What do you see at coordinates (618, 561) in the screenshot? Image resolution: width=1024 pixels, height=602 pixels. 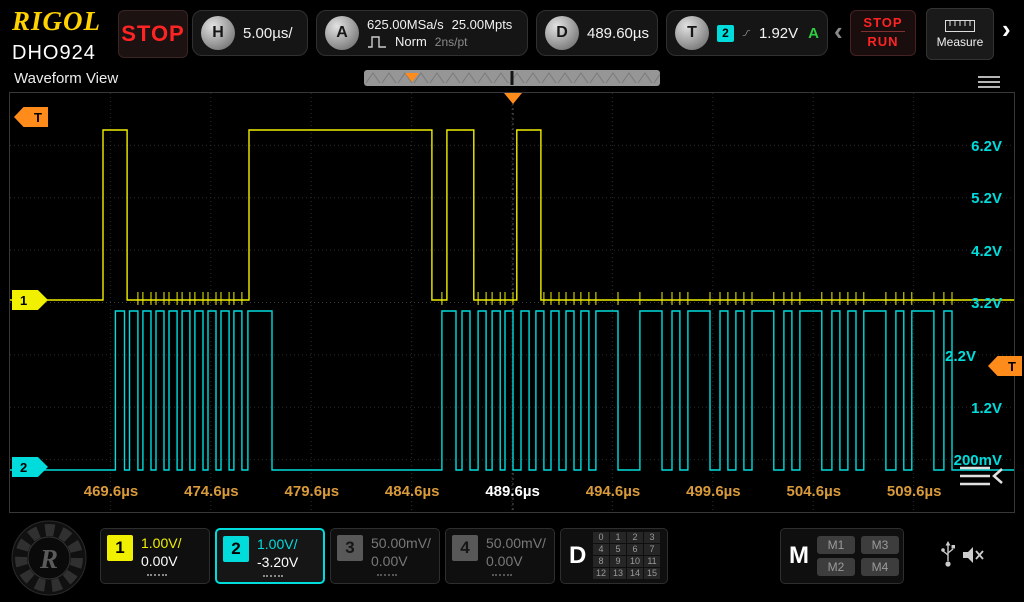 I see `digital-channel-cell: 9` at bounding box center [618, 561].